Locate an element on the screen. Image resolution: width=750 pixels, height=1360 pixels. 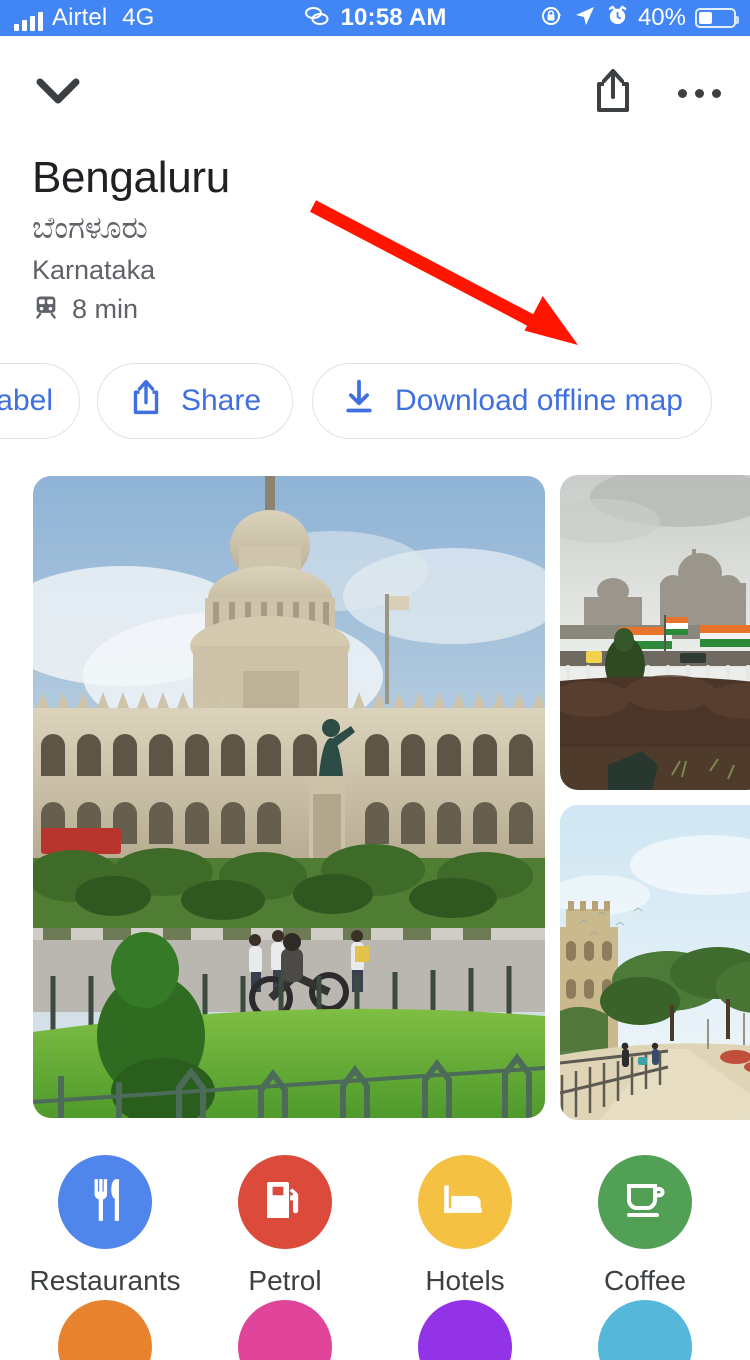
coffee-cup-icon is located at coordinates (645, 1202).